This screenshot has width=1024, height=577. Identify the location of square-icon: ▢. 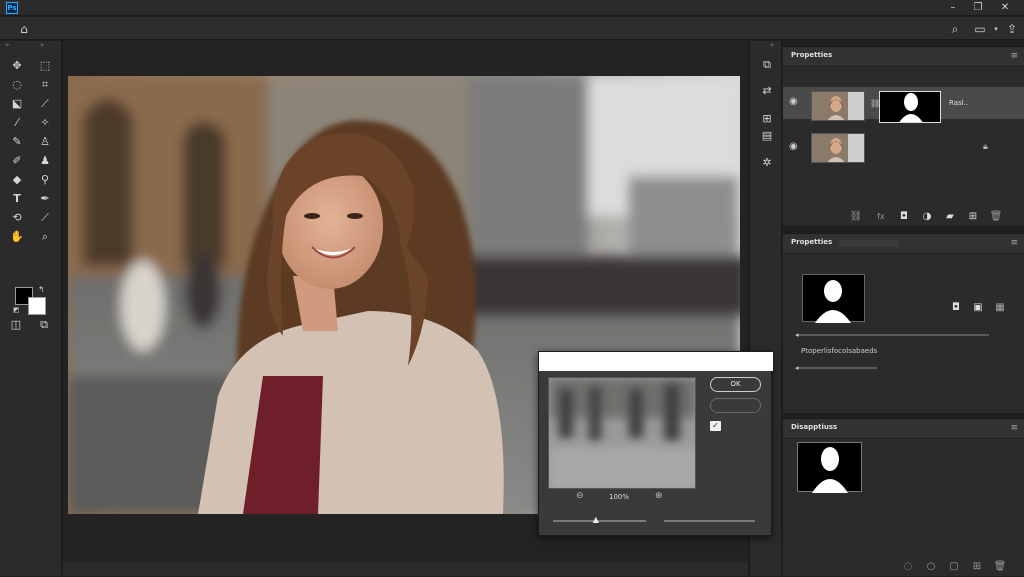
(954, 567).